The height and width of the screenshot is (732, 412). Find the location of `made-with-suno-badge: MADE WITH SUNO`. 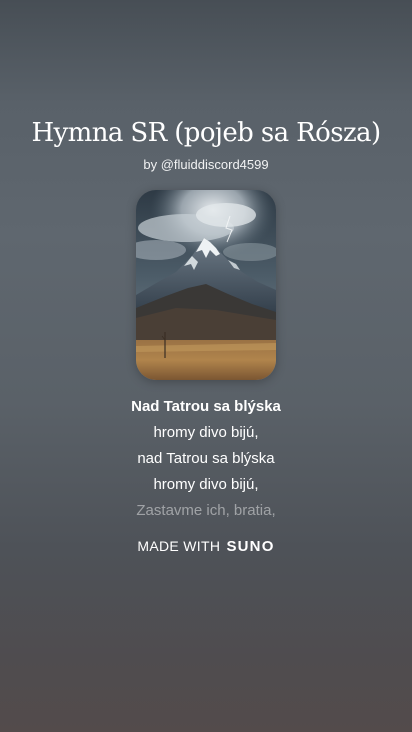

made-with-suno-badge: MADE WITH SUNO is located at coordinates (206, 546).